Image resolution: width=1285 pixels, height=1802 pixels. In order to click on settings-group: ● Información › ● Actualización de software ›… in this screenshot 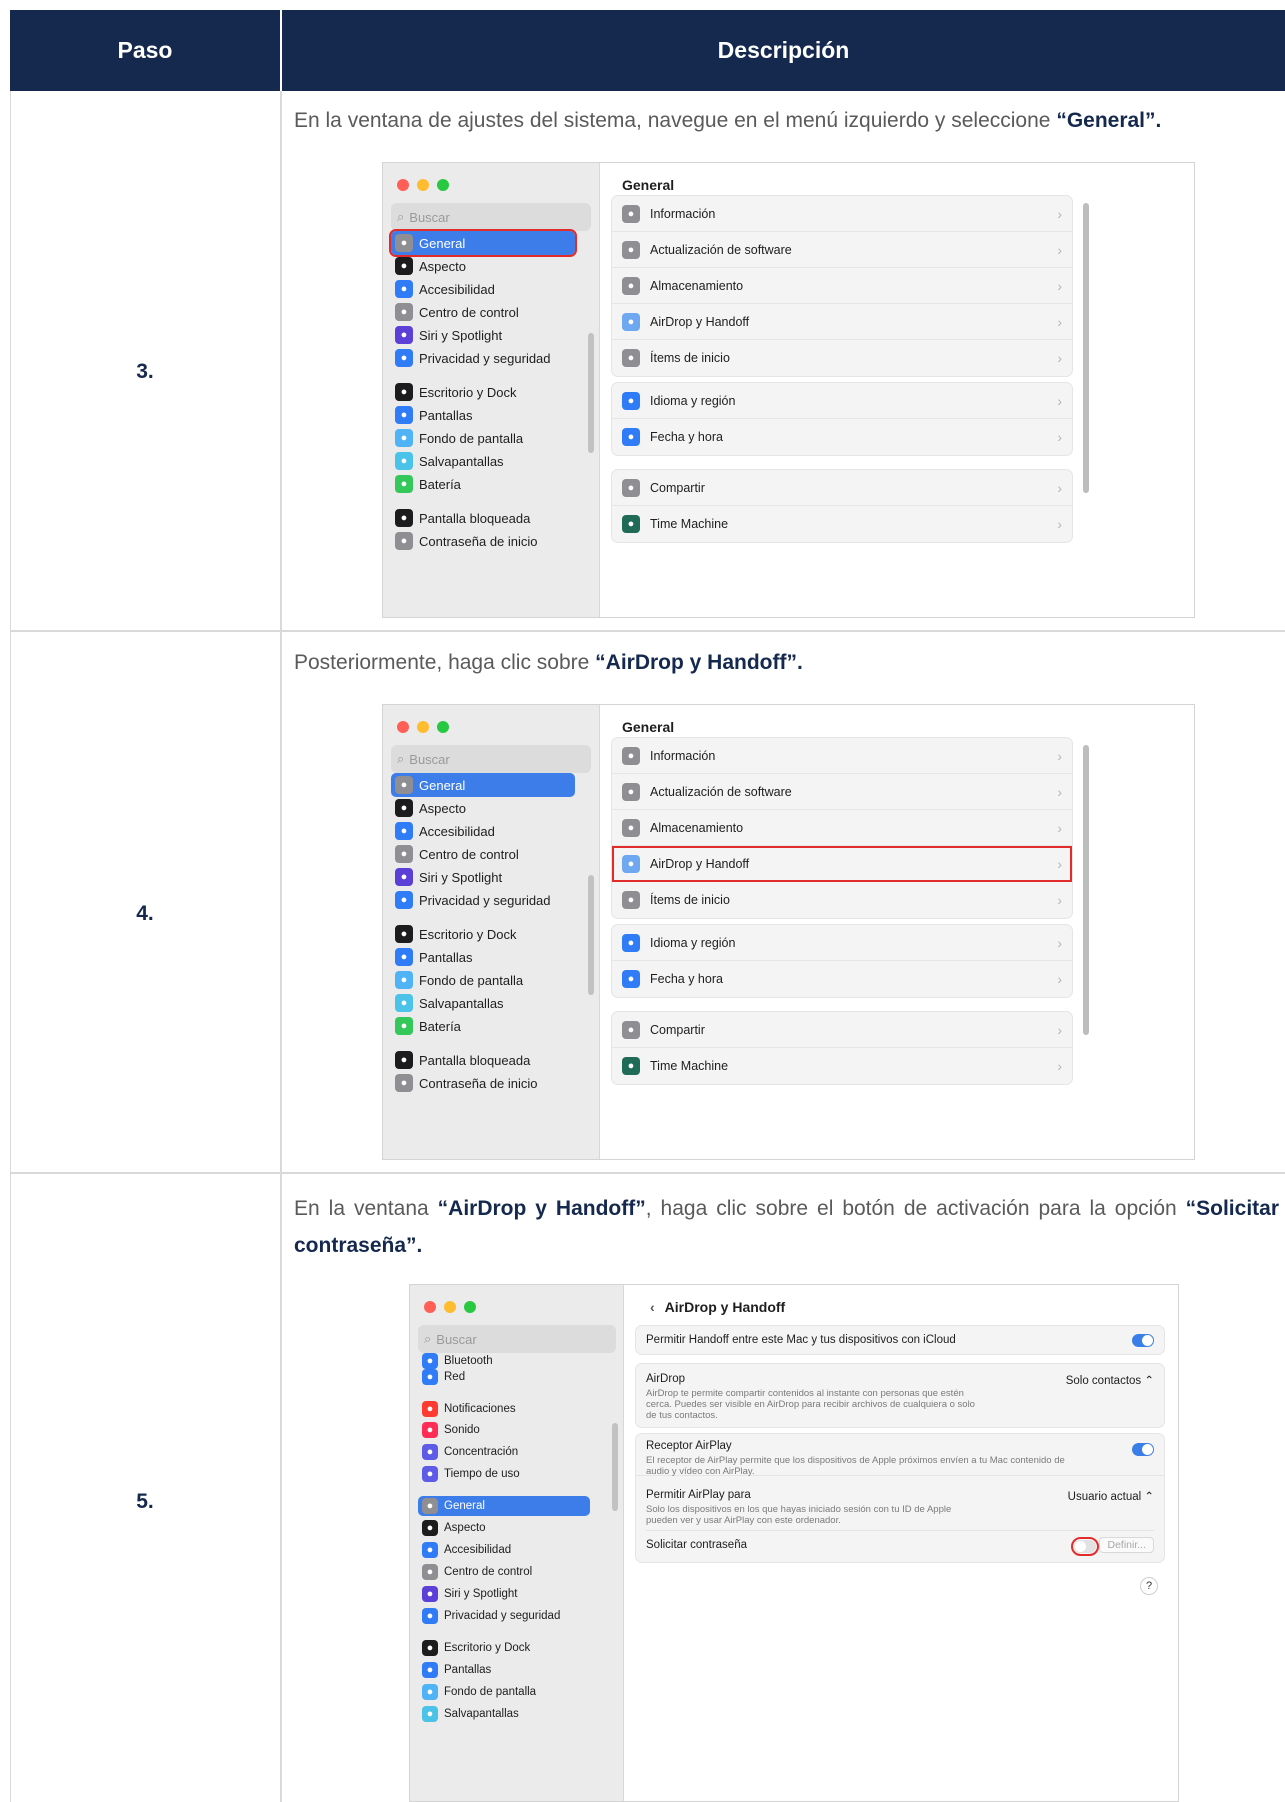, I will do `click(842, 828)`.